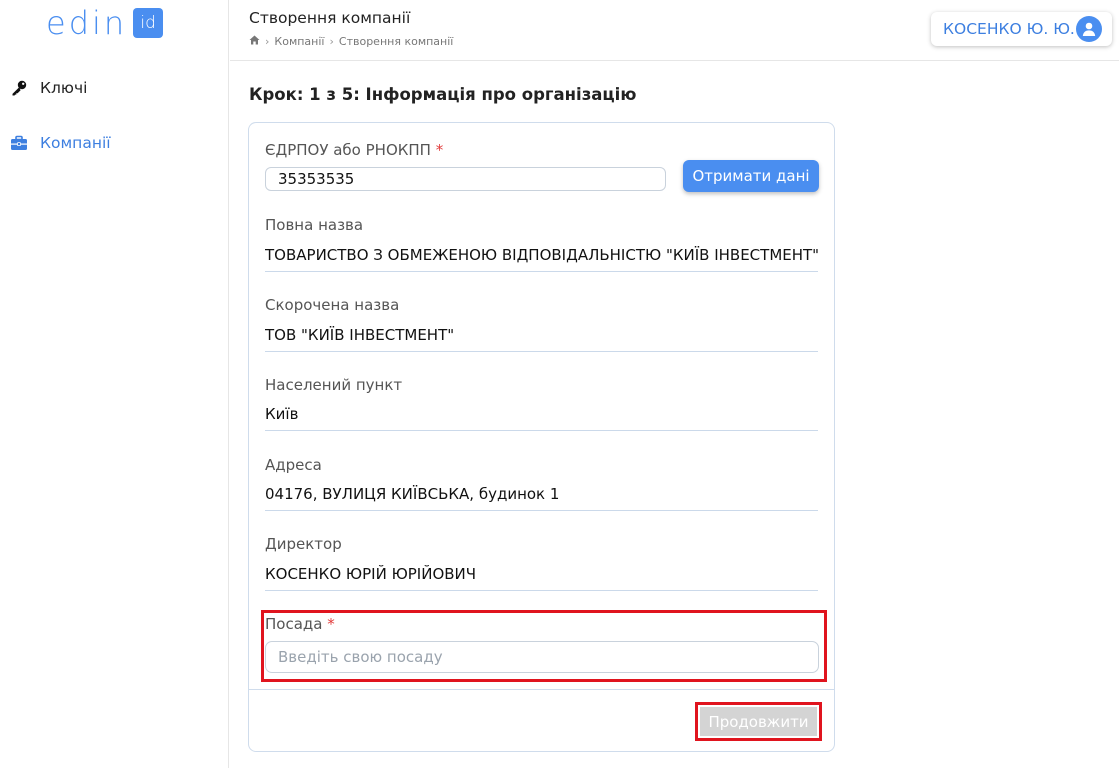 Image resolution: width=1119 pixels, height=768 pixels. Describe the element at coordinates (541, 418) in the screenshot. I see `city-value: Київ` at that location.